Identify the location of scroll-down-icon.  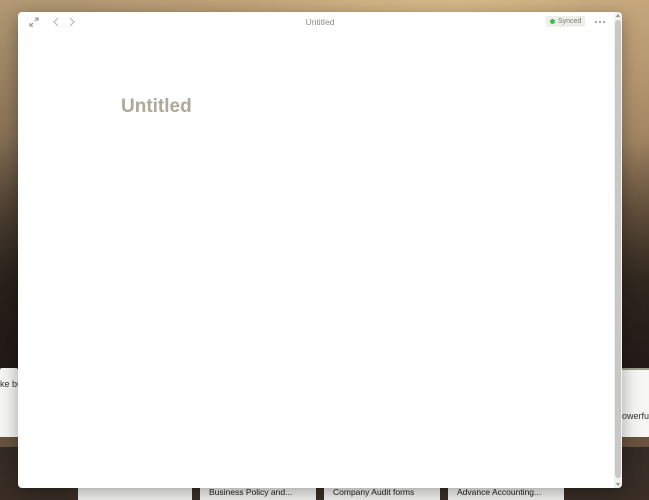
(618, 484).